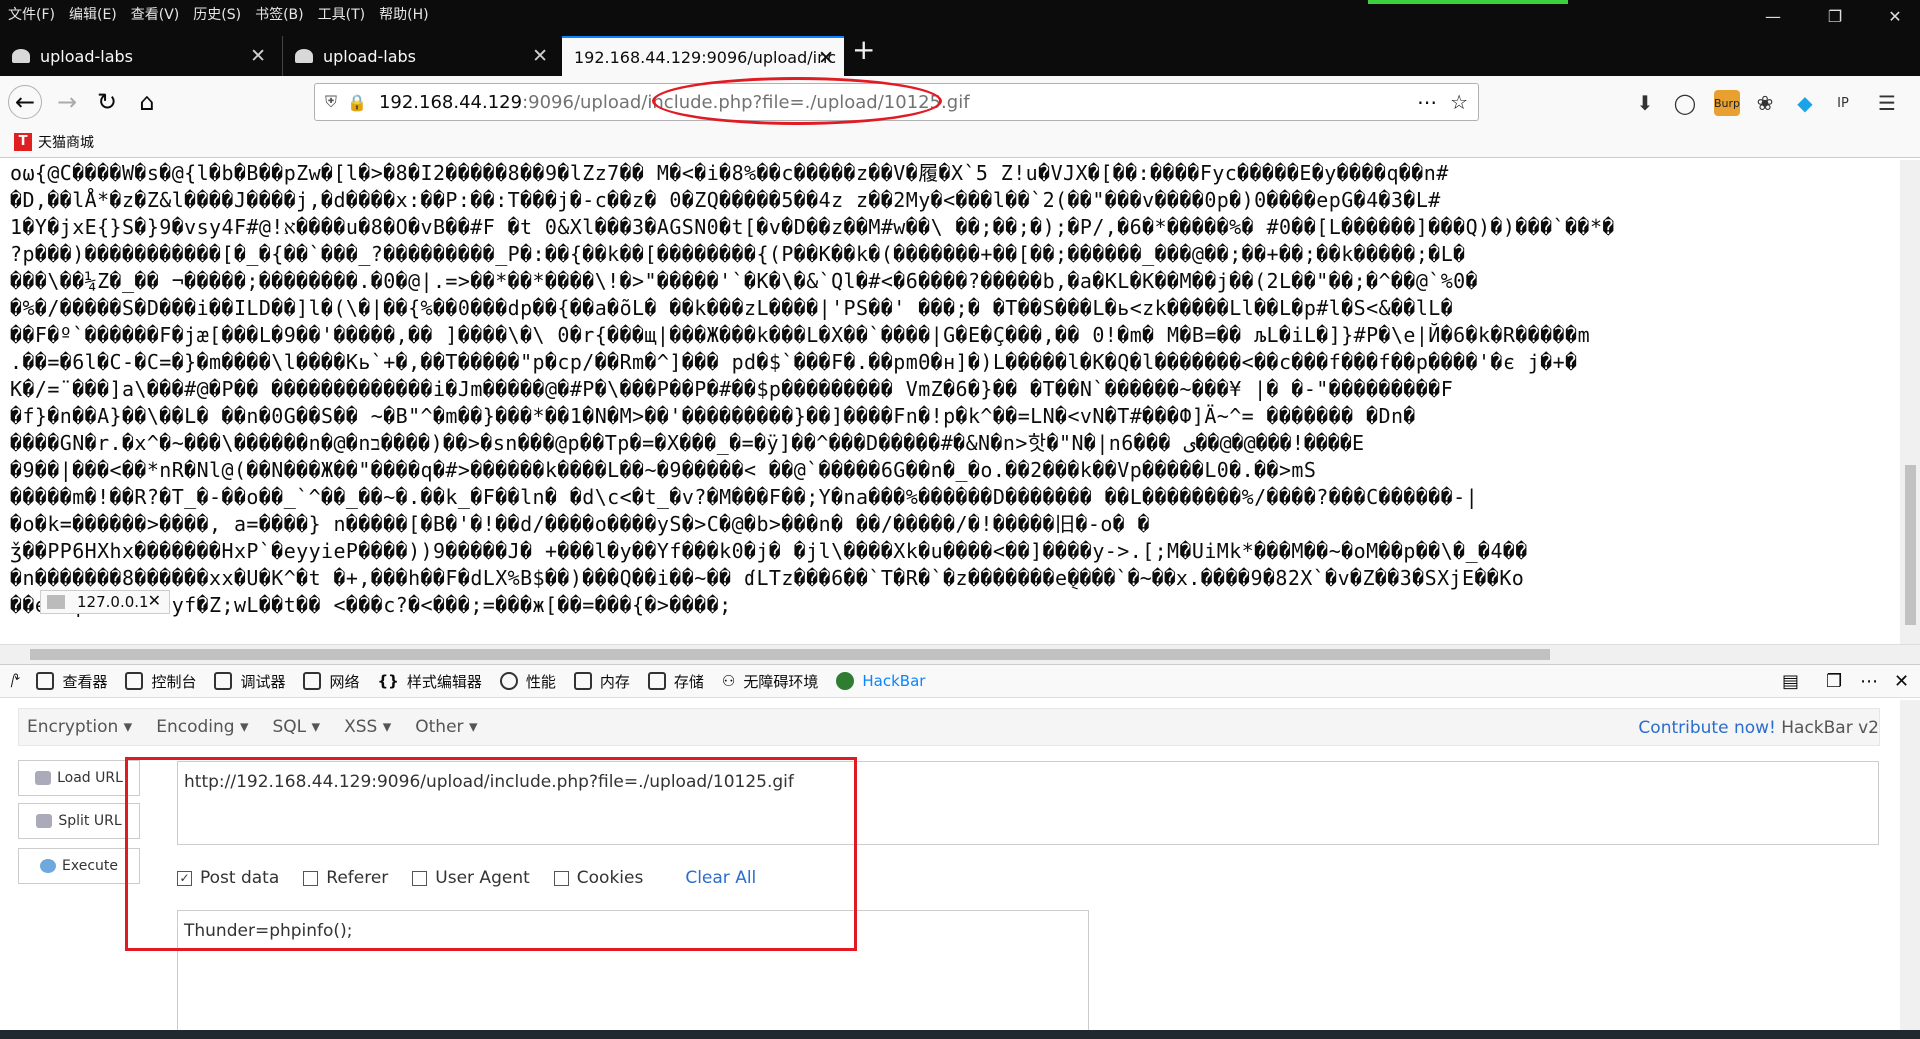  I want to click on menu-label: SQL, so click(289, 727).